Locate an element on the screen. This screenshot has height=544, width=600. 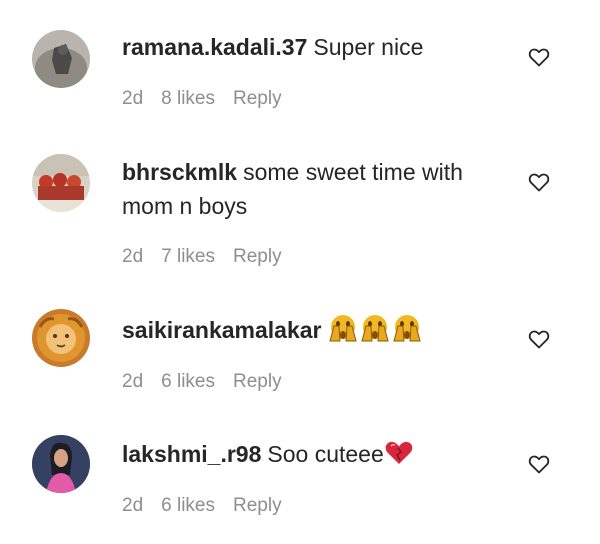
comment-likes: 7 likes is located at coordinates (188, 256).